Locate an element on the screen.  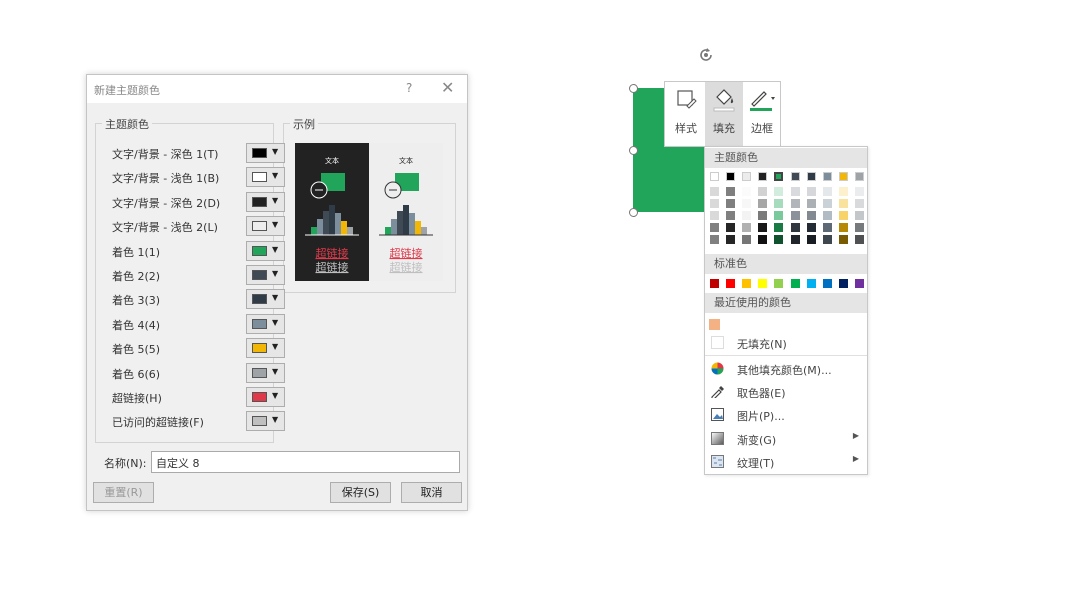
resize-handle-top-left is located at coordinates (633, 88).